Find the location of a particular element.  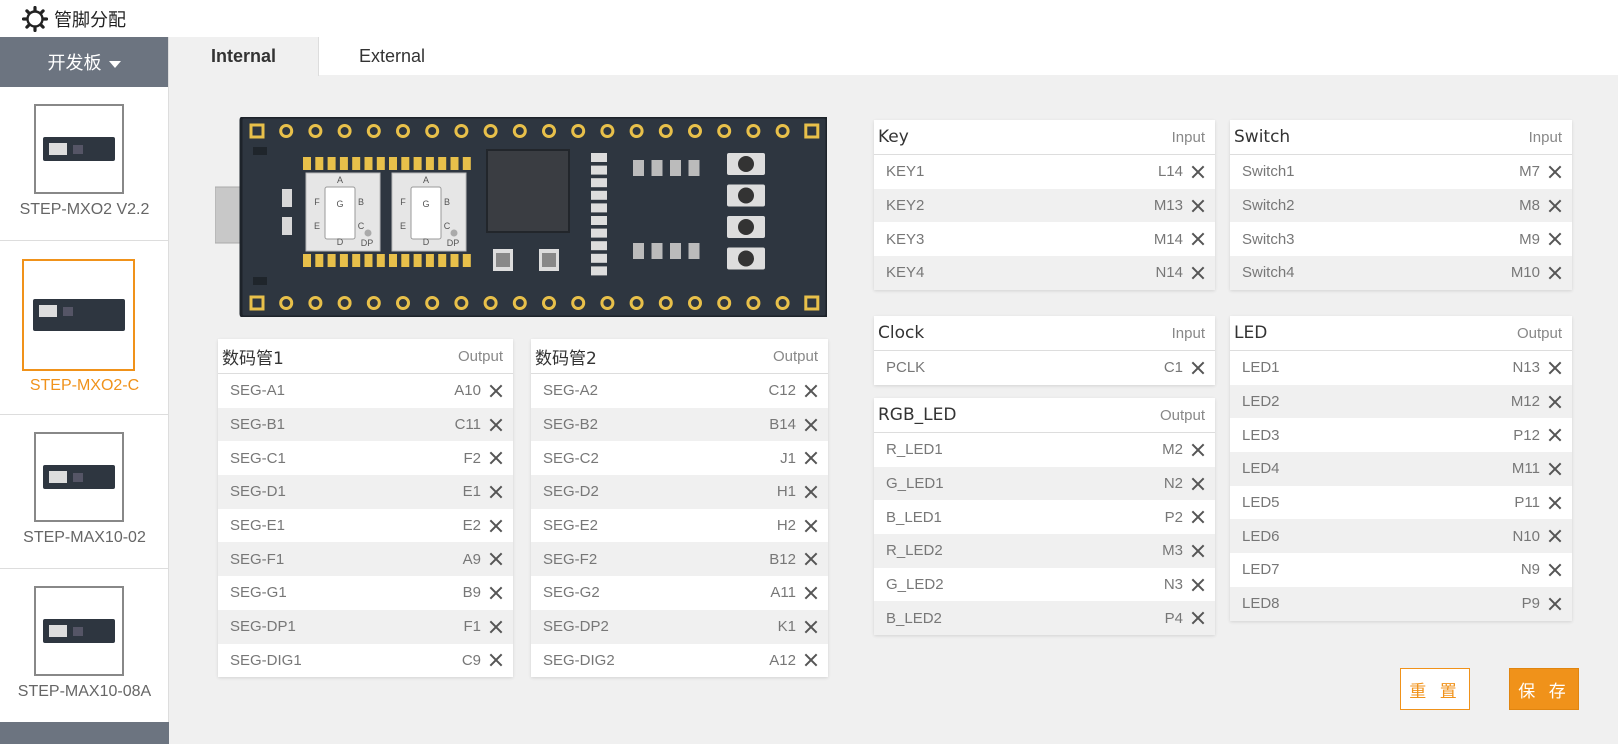

pin-value: M3 is located at coordinates (1172, 550).